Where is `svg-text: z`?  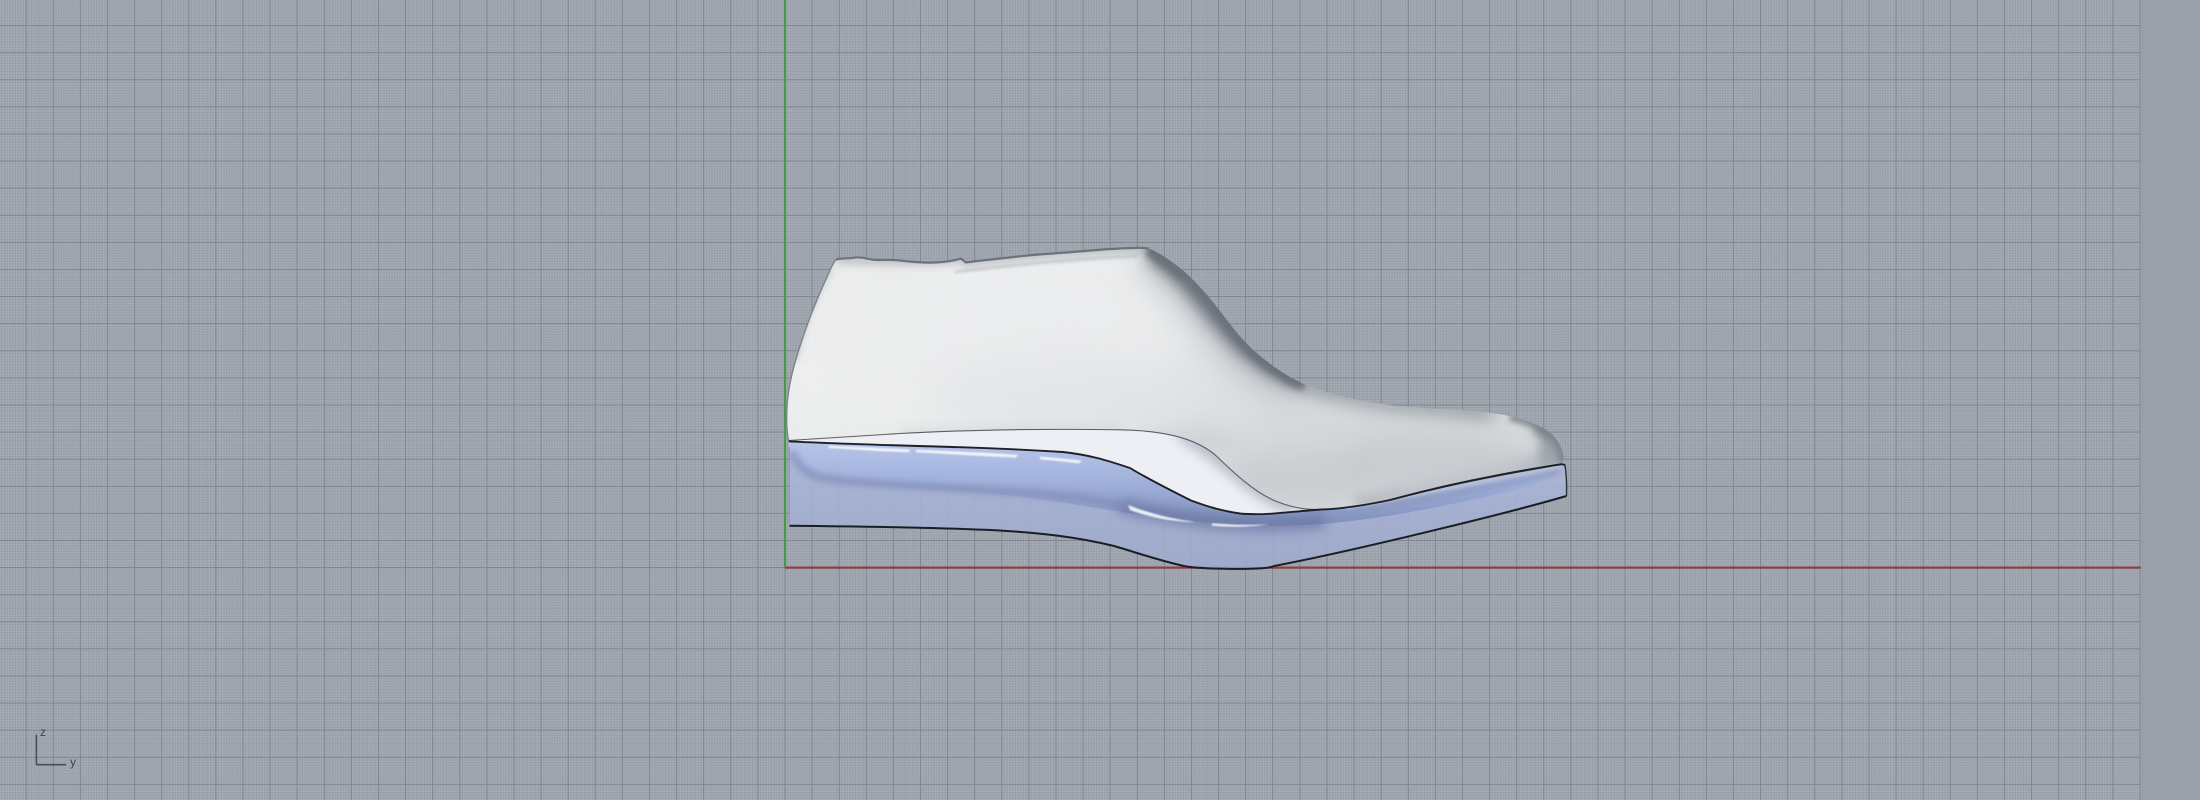
svg-text: z is located at coordinates (43, 732).